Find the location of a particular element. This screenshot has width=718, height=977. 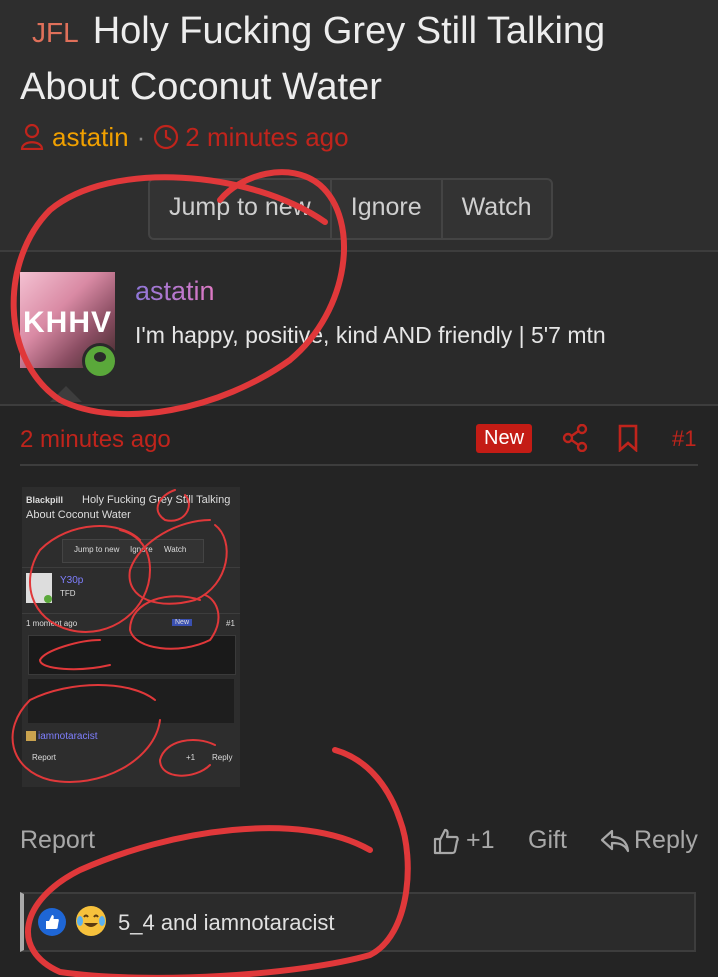

thumb-reply-user: iamnotaracist is located at coordinates (68, 736).